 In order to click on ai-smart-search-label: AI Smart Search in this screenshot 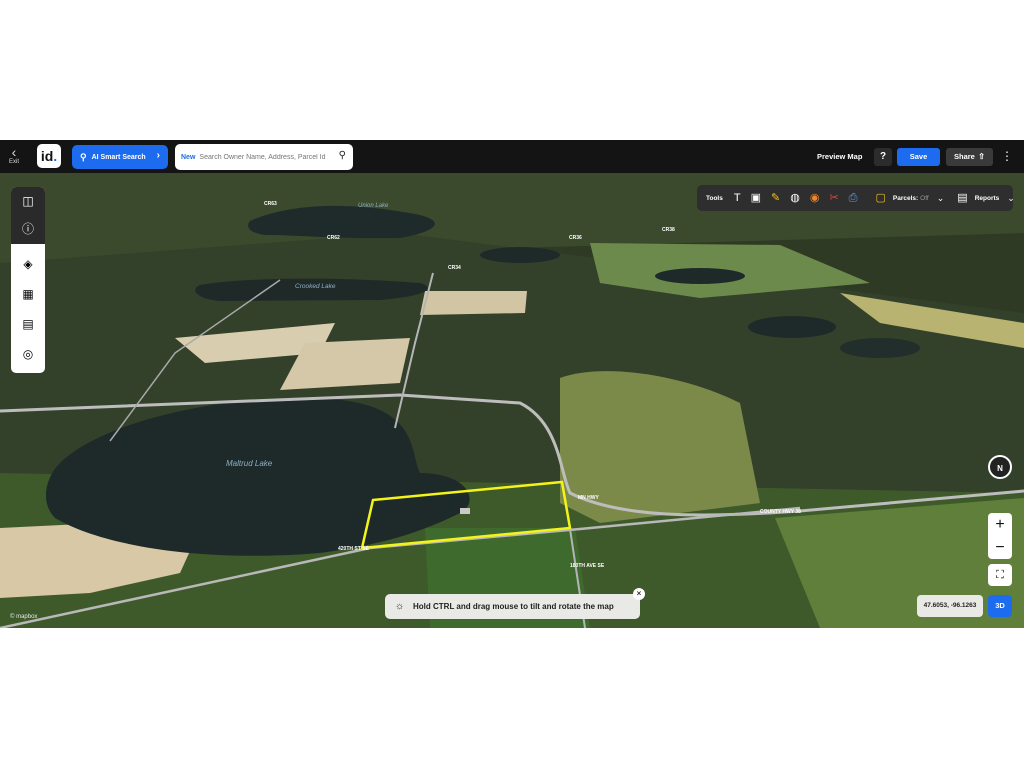, I will do `click(118, 157)`.